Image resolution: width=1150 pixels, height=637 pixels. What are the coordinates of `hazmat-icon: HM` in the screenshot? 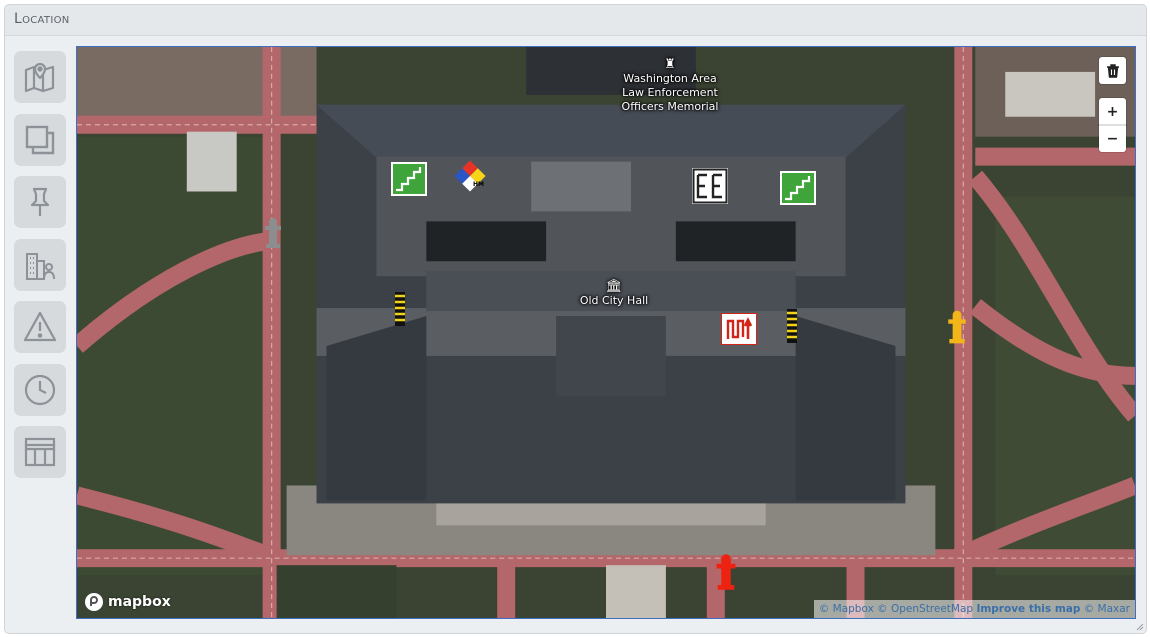 It's located at (470, 176).